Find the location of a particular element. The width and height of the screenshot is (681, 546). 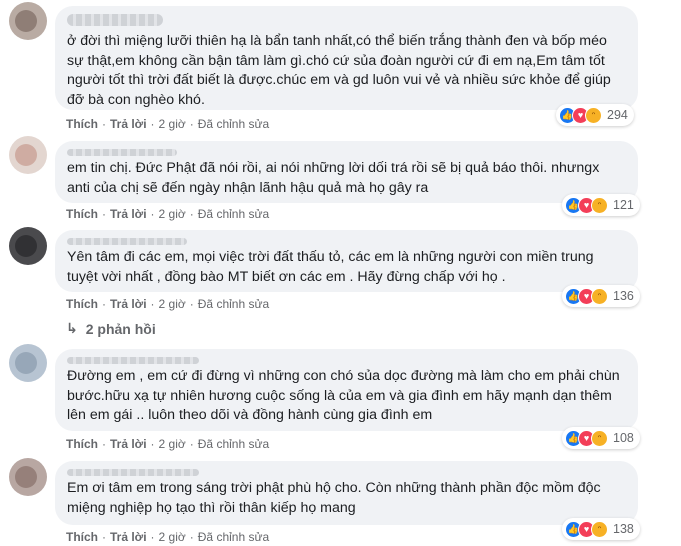

reaction-summary: 👍 ♥ ᵔ 136 is located at coordinates (601, 296).